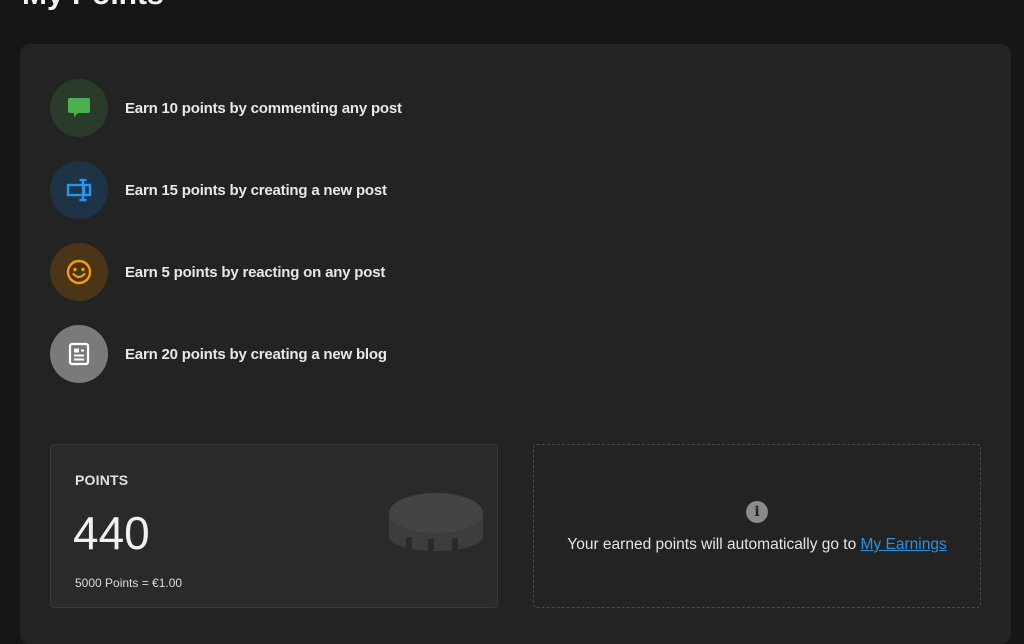  I want to click on points-box: POINTS 440 5000 Points = €1.00, so click(274, 526).